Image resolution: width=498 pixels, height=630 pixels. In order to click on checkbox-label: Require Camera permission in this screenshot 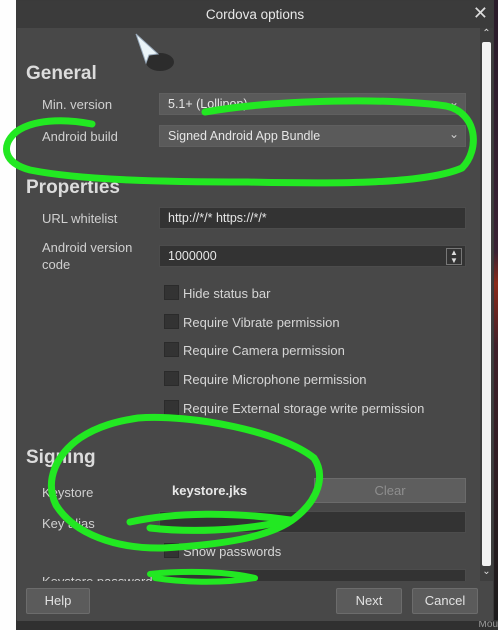, I will do `click(264, 350)`.